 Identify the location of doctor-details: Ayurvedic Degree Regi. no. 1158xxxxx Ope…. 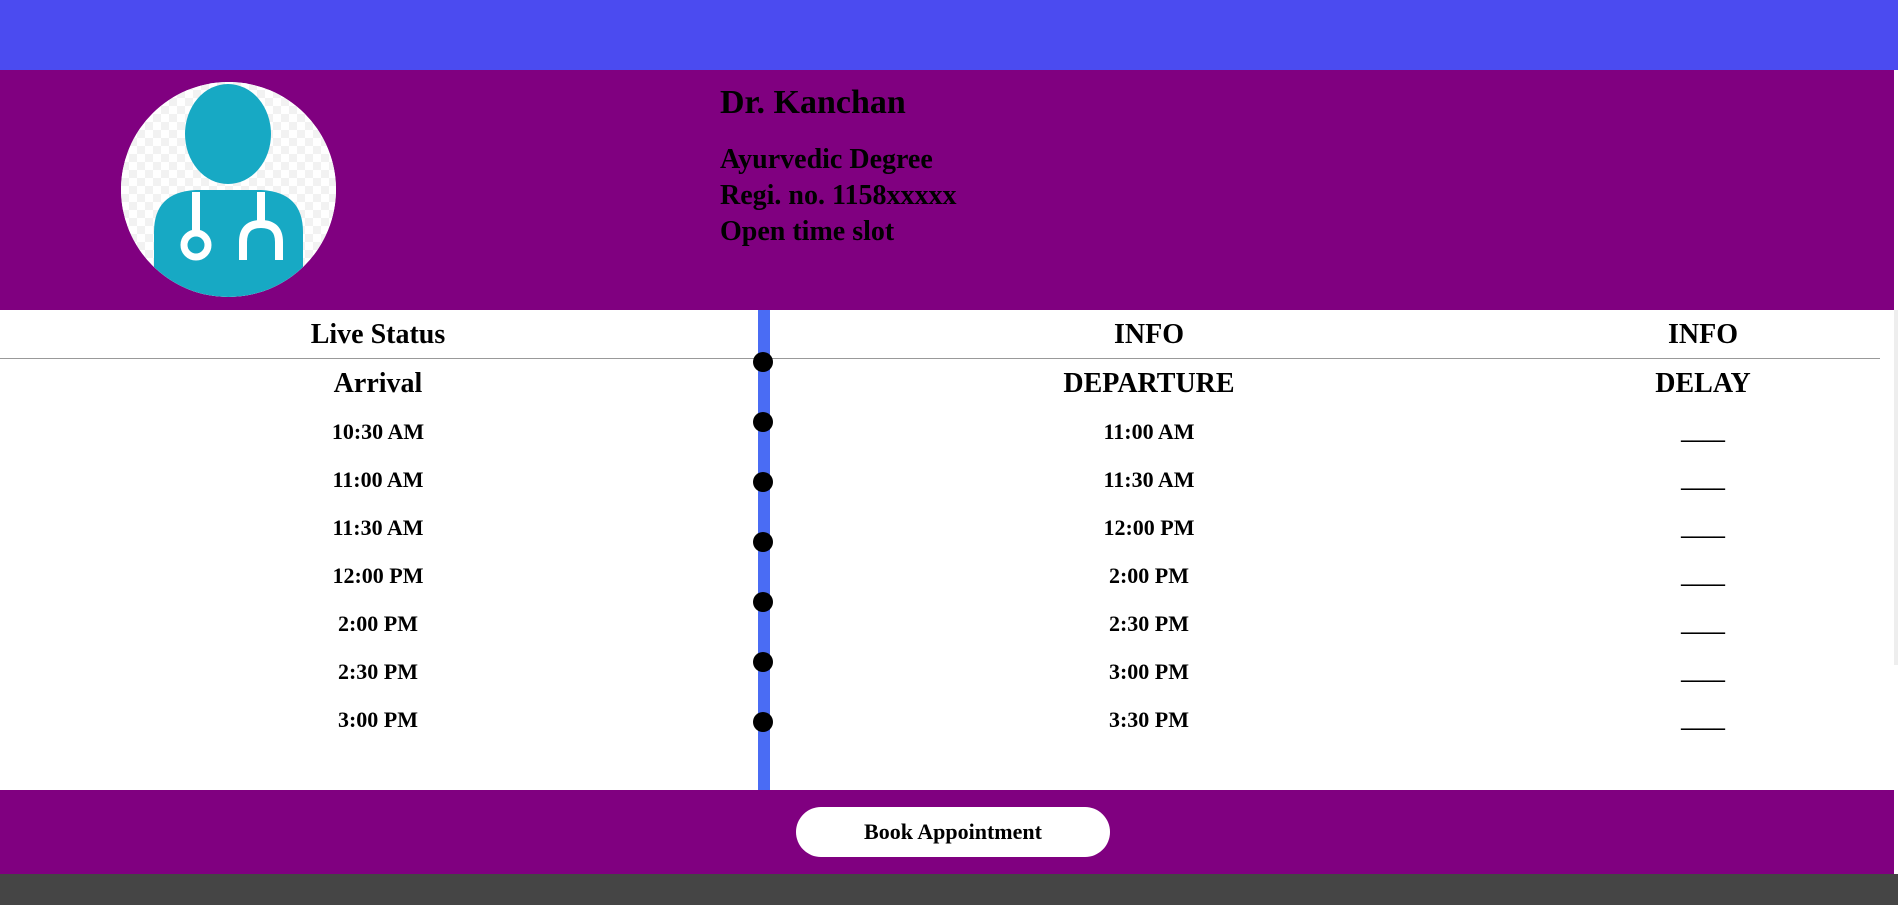
(838, 196).